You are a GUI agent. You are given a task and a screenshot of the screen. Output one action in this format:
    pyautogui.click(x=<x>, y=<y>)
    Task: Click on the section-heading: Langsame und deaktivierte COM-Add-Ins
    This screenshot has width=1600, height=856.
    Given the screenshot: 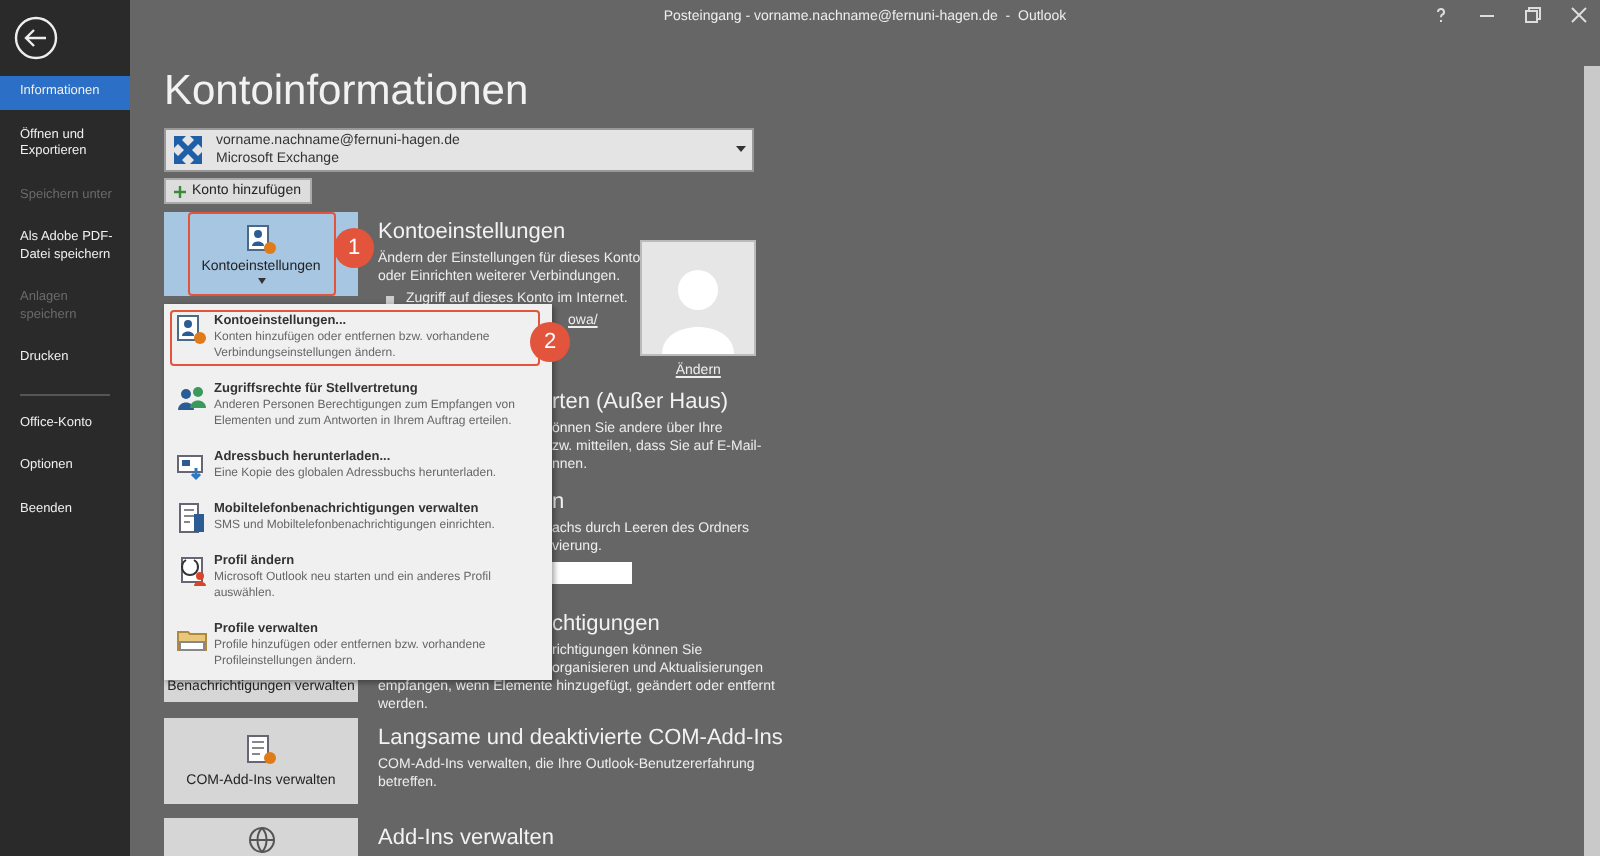 What is the action you would take?
    pyautogui.click(x=580, y=738)
    